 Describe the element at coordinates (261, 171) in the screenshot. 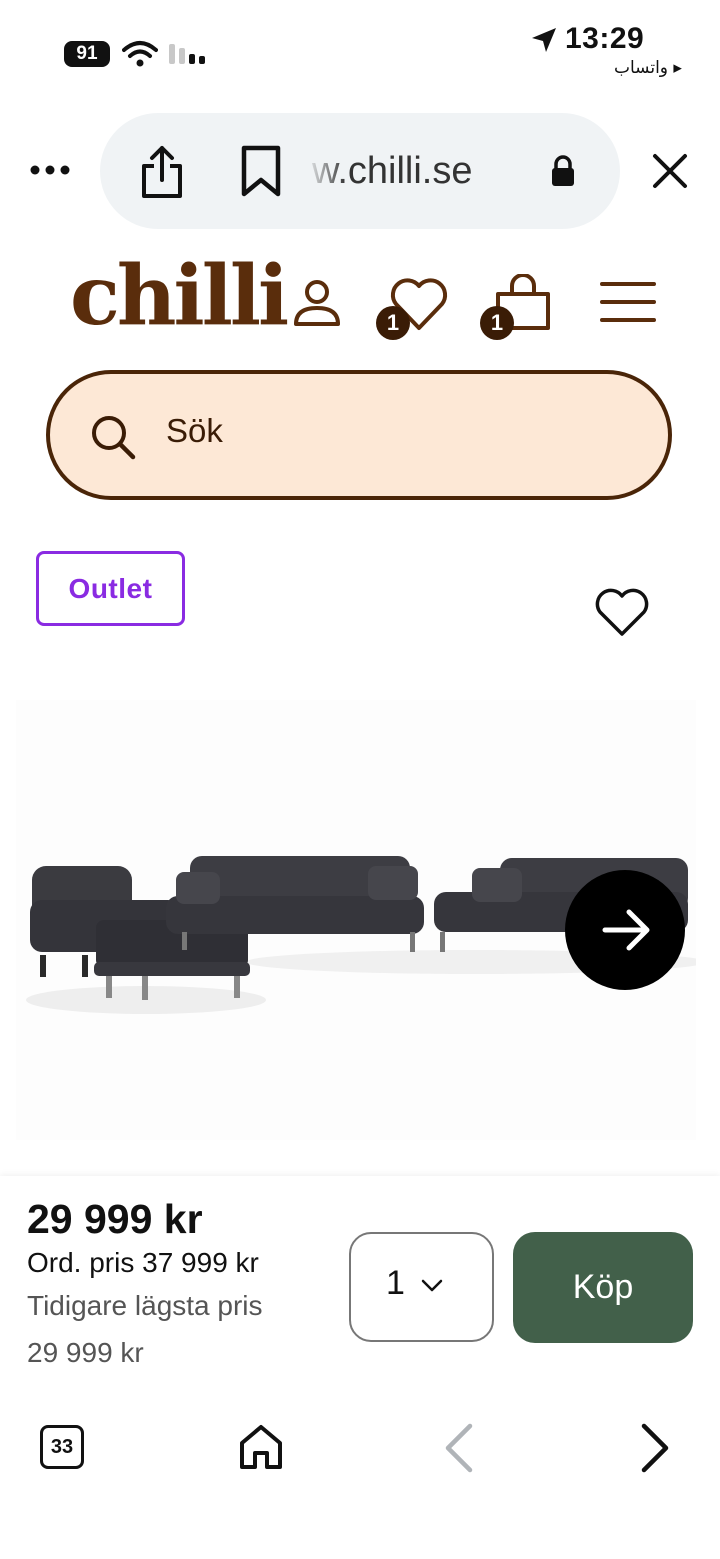

I see `bookmark-icon` at that location.